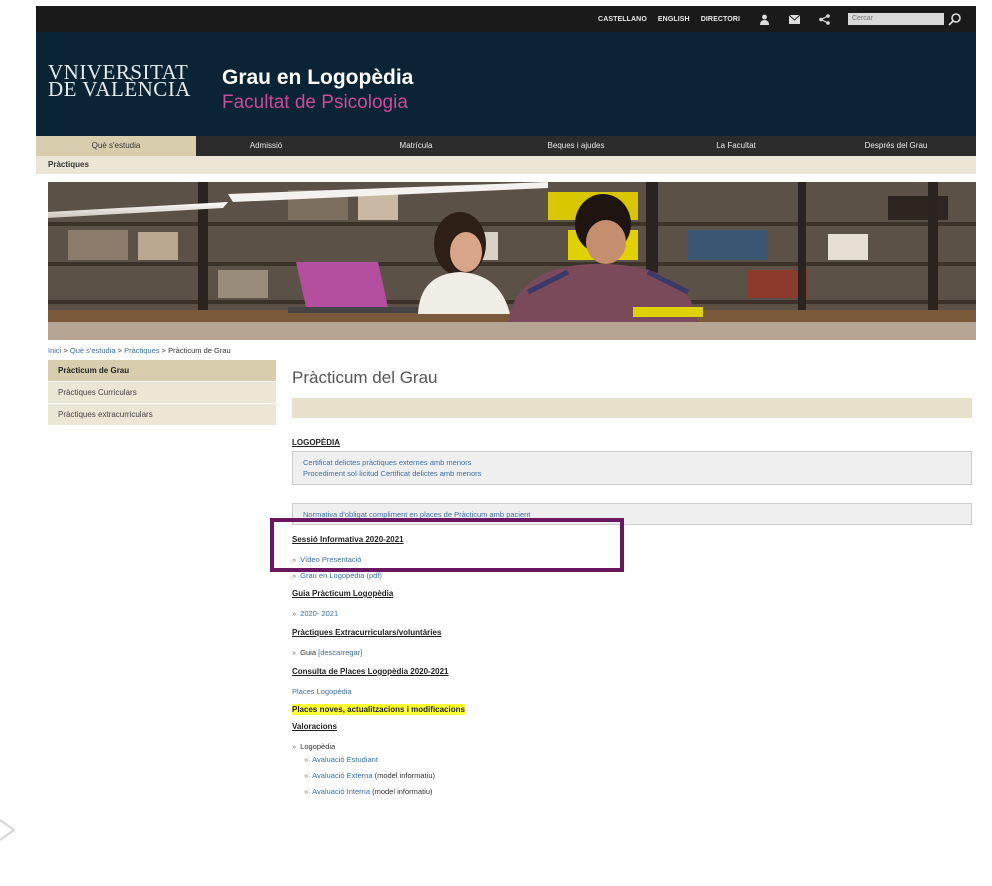  Describe the element at coordinates (576, 146) in the screenshot. I see `nav-item-beques: Beques i ajudes` at that location.